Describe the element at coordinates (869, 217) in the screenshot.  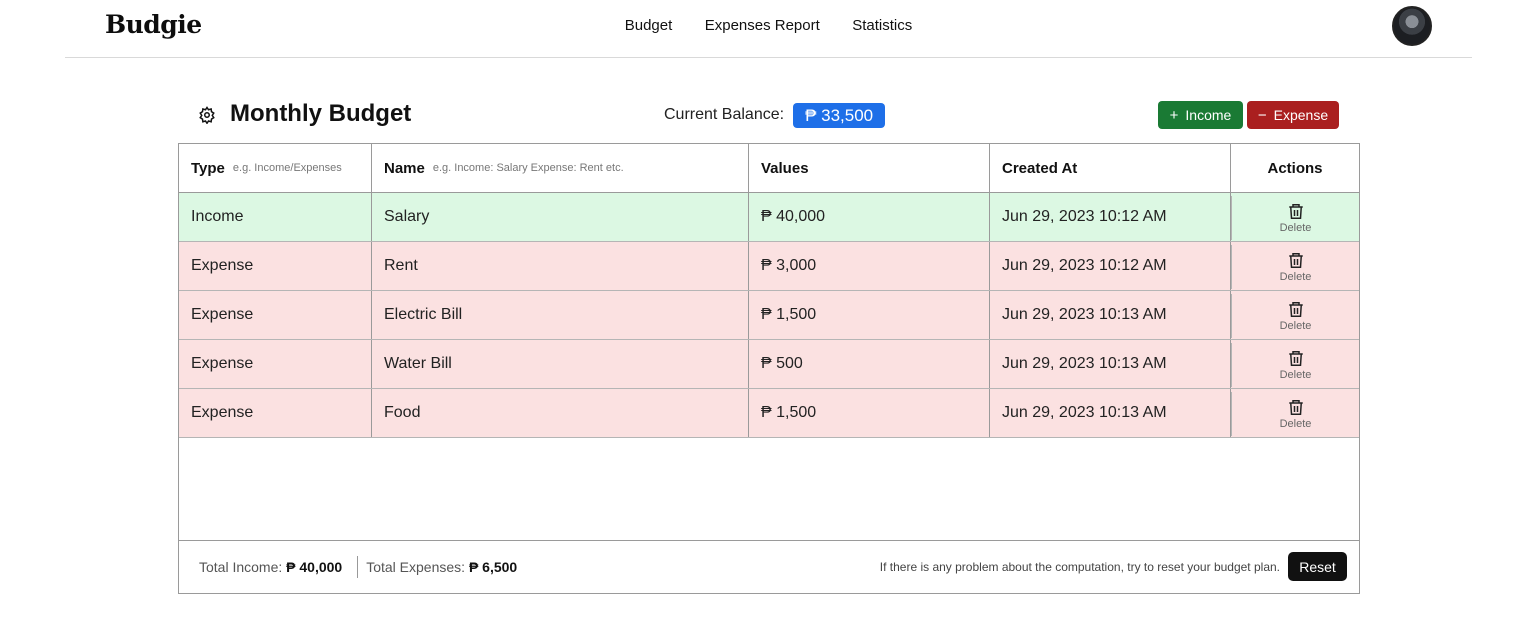
I see `cell-value: ₱ 40,000` at that location.